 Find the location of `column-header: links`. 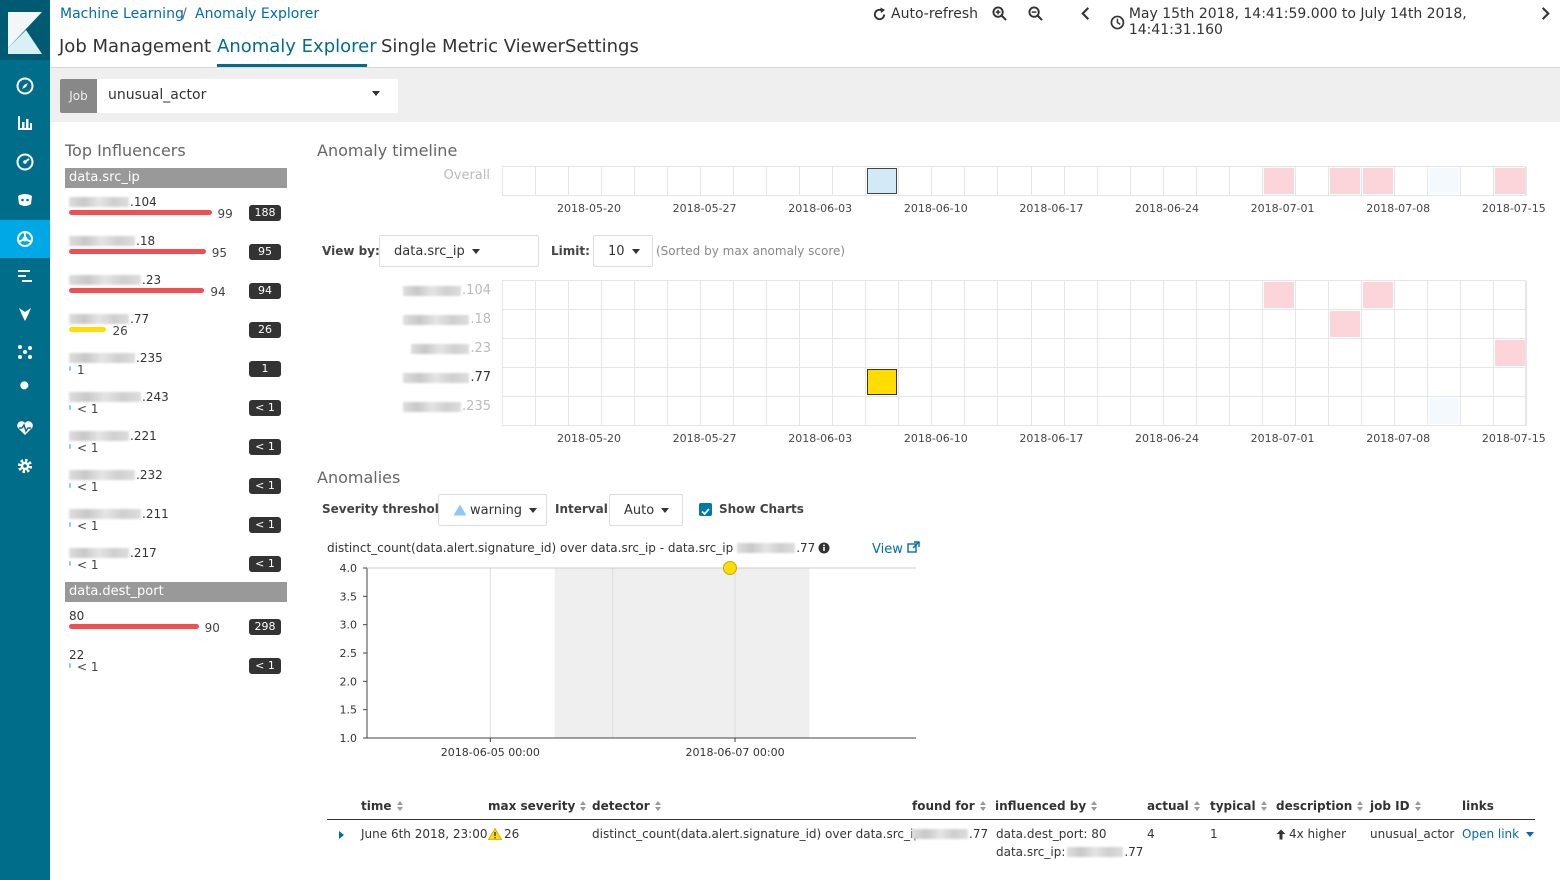

column-header: links is located at coordinates (1478, 806).